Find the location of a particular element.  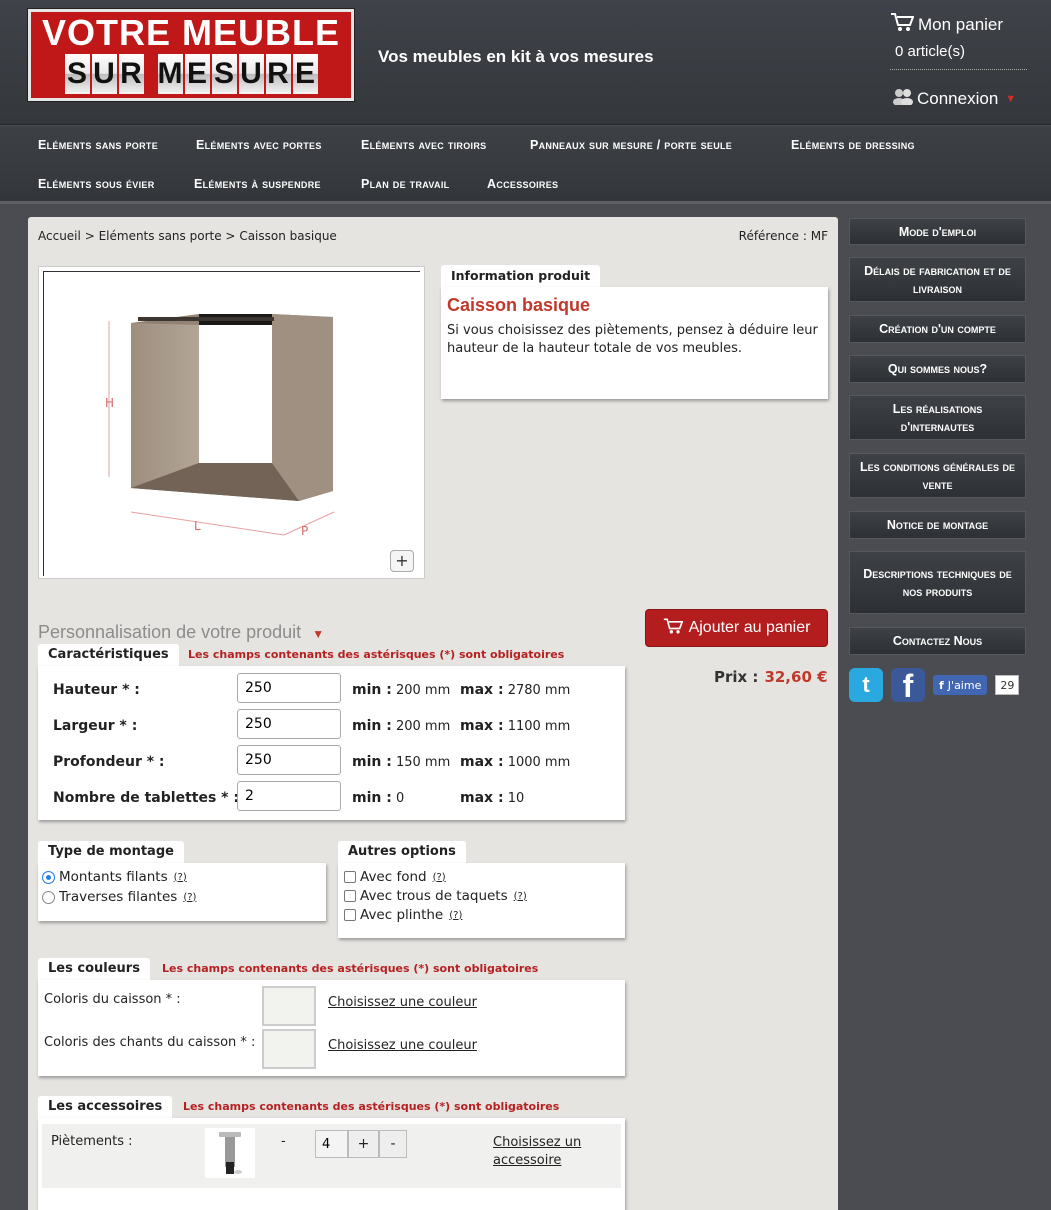

site-tagline: Vos meubles en kit à vos mesures is located at coordinates (516, 56).